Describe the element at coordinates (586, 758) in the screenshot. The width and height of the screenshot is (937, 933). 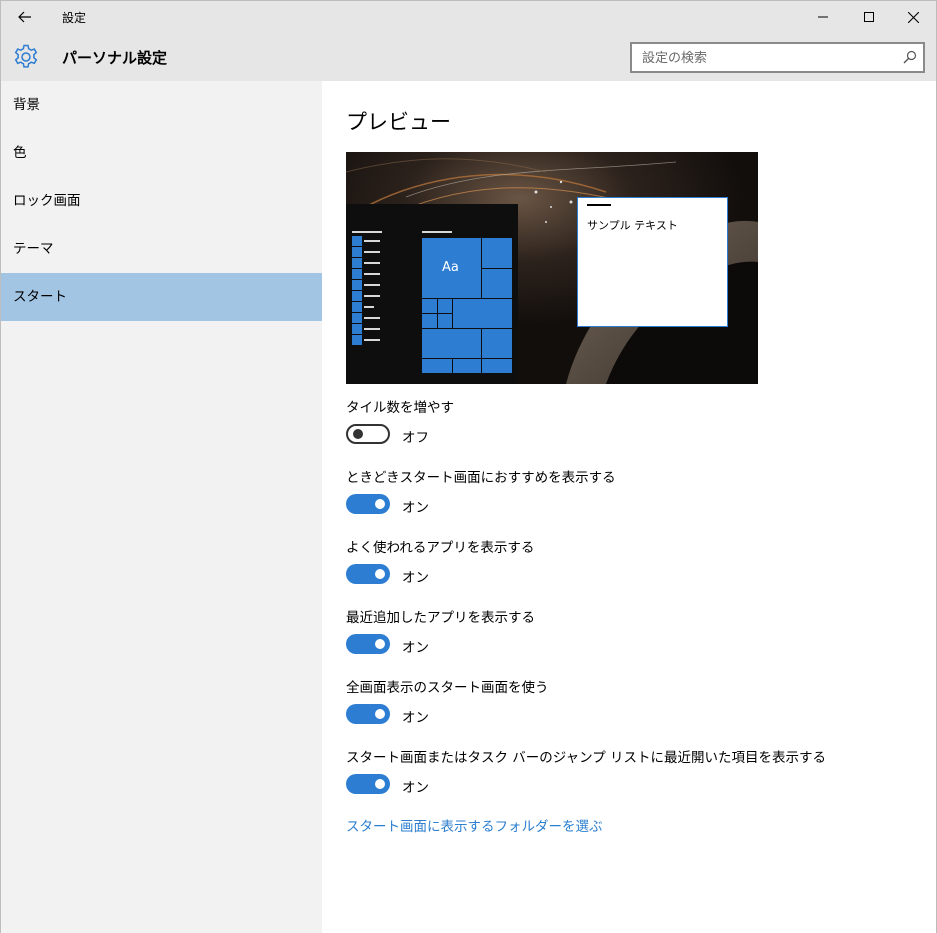
I see `setting-jump-list-label: スタート画面またはタスク バーのジャンプ リストに最近開いた項目を表示する` at that location.